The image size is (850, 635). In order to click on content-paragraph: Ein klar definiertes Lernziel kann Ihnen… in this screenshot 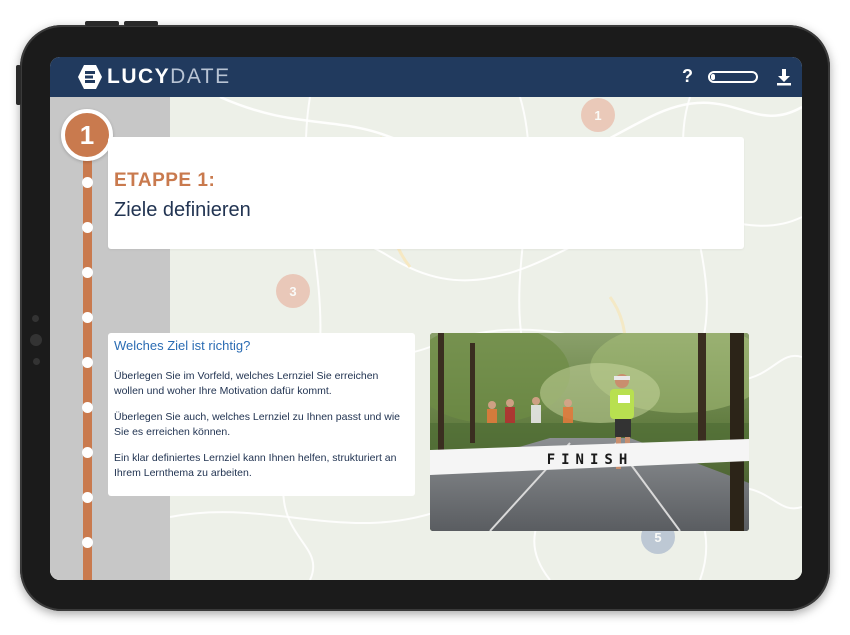, I will do `click(255, 465)`.